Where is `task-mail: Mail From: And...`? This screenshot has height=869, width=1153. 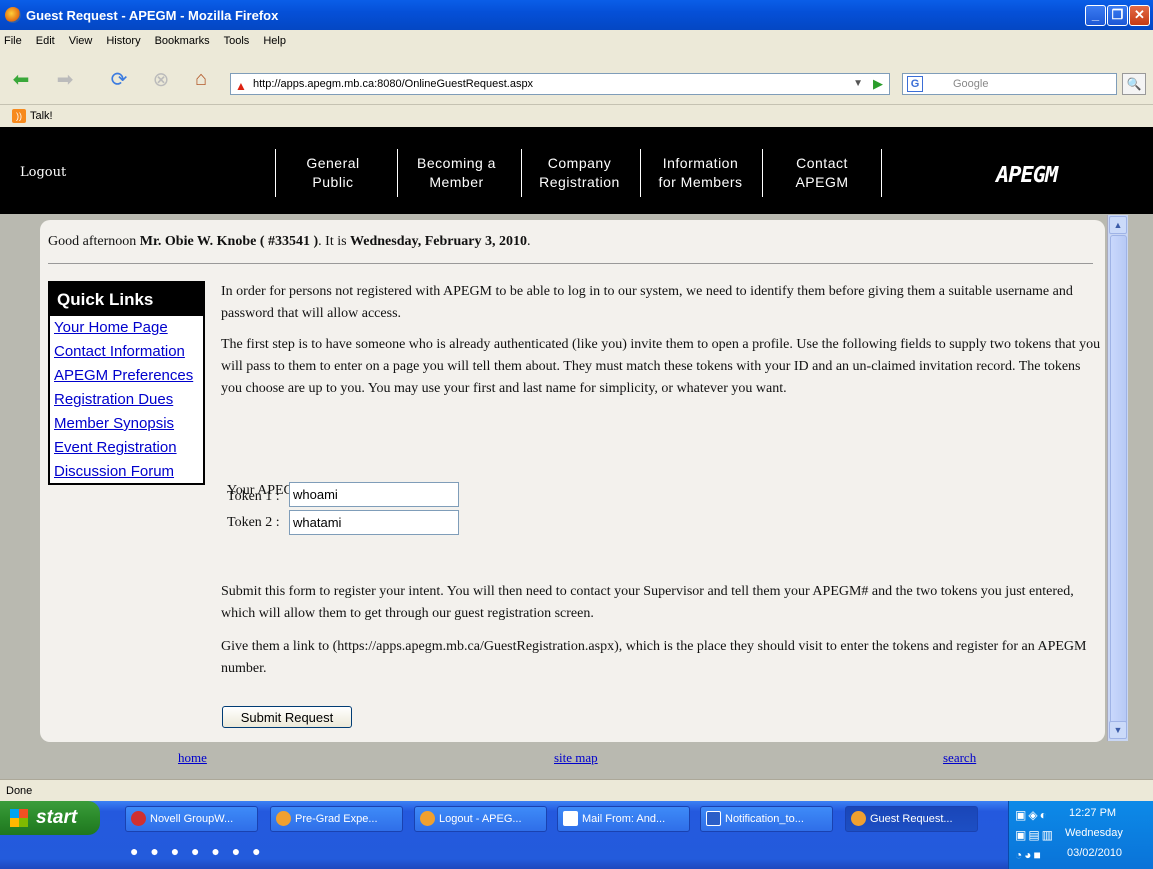
task-mail: Mail From: And... is located at coordinates (623, 819).